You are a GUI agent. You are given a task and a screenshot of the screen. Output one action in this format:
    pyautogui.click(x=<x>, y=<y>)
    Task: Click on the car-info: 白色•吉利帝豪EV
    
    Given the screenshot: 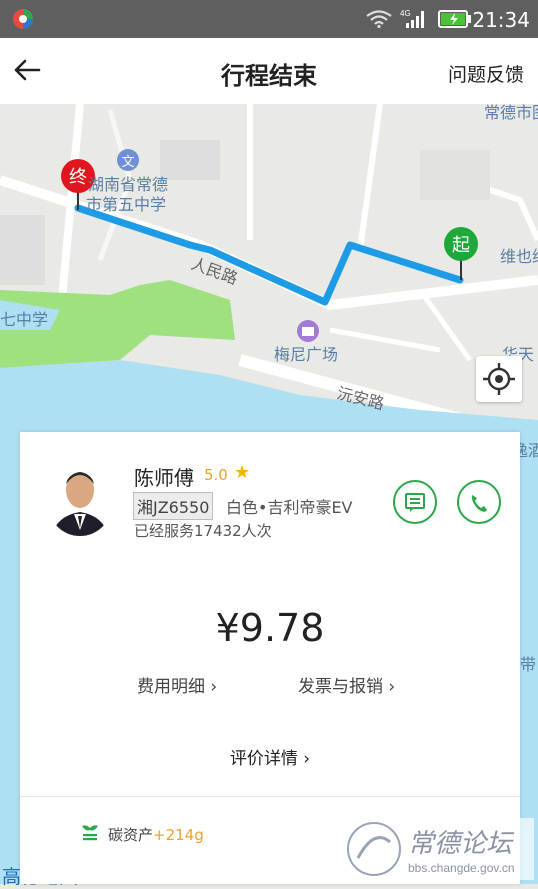 What is the action you would take?
    pyautogui.click(x=289, y=507)
    